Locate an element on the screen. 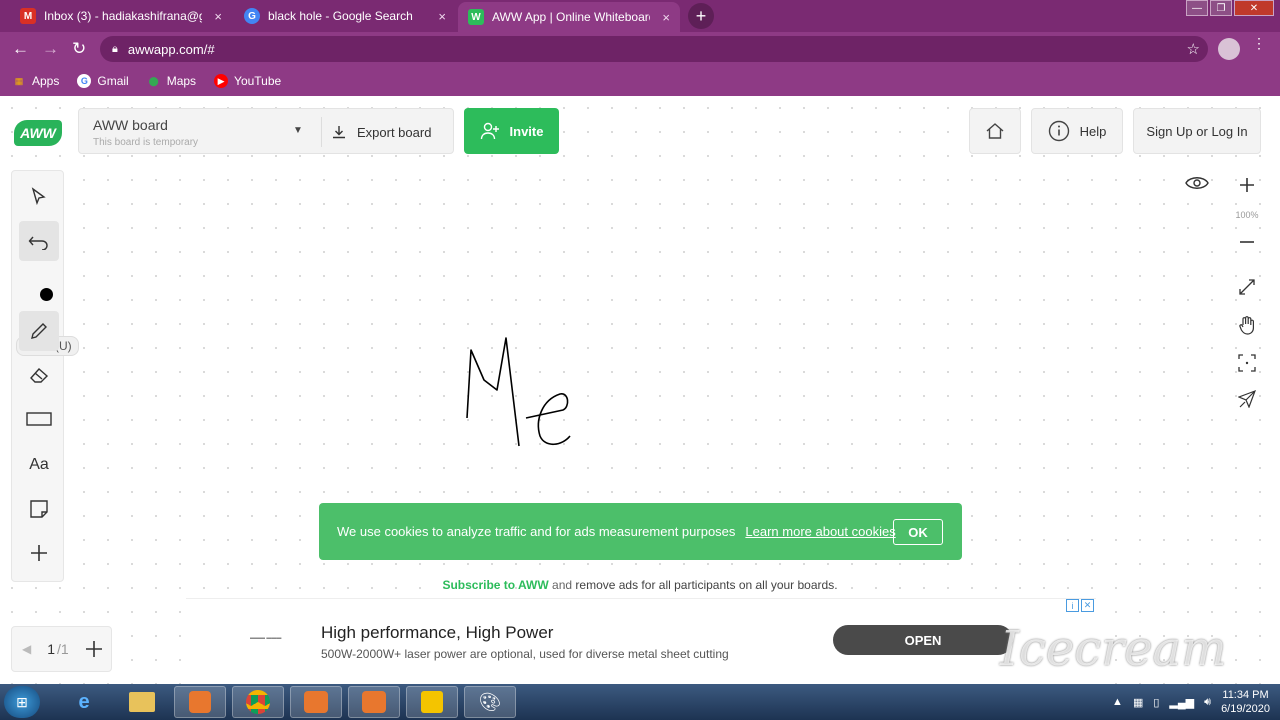 The width and height of the screenshot is (1280, 720). ad-info-icon: i is located at coordinates (1072, 605).